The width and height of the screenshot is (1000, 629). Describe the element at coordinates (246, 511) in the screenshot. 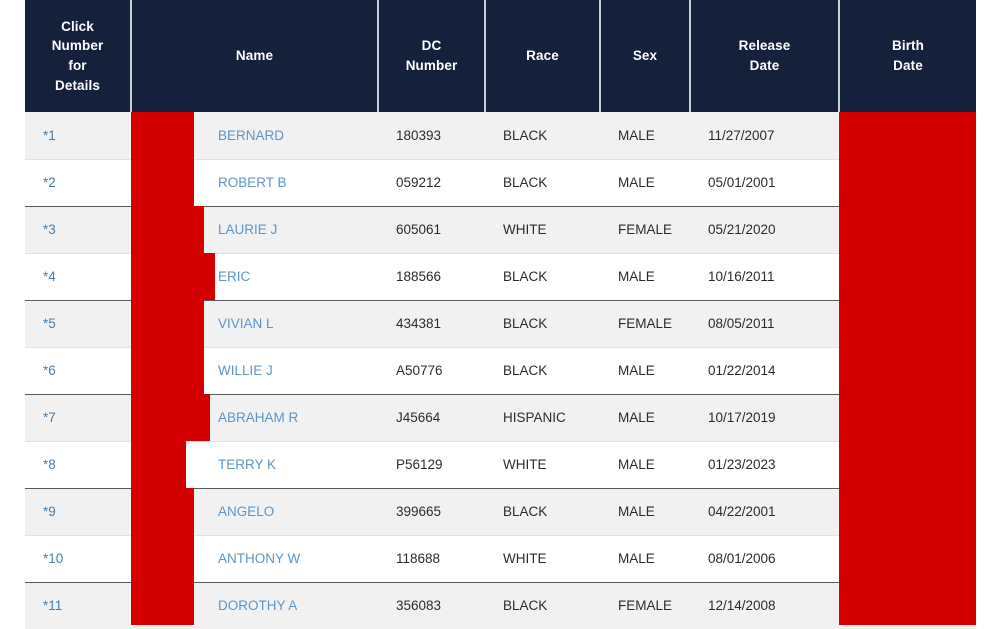

I see `name-link: ANGELO` at that location.